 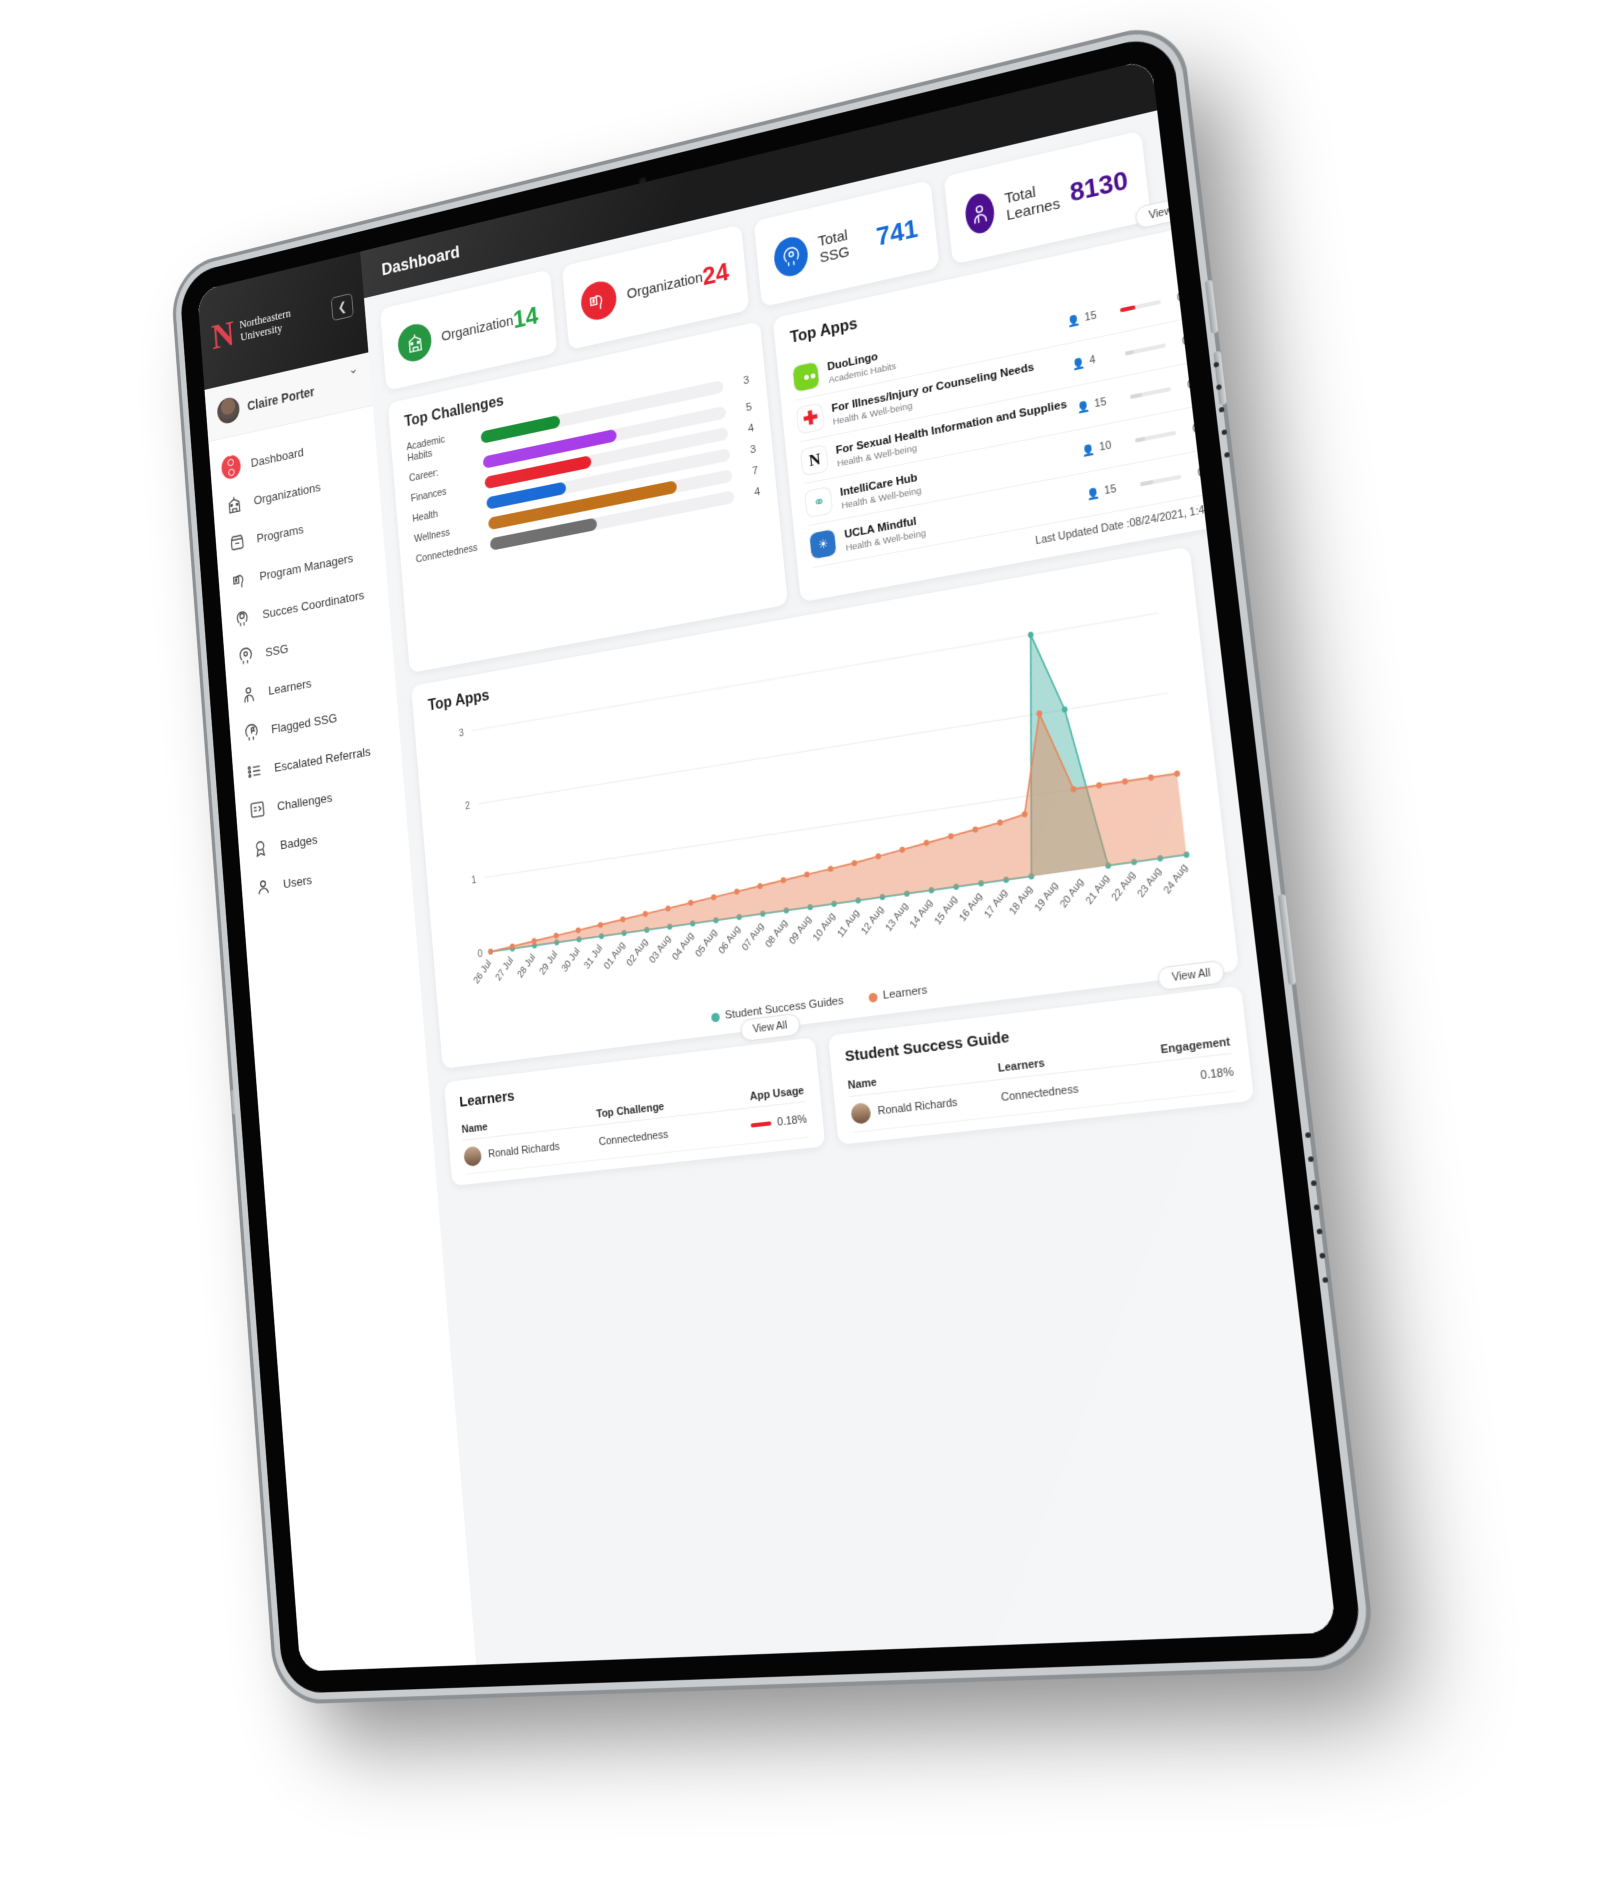 What do you see at coordinates (524, 1150) in the screenshot?
I see `learner-name: Ronald Richards` at bounding box center [524, 1150].